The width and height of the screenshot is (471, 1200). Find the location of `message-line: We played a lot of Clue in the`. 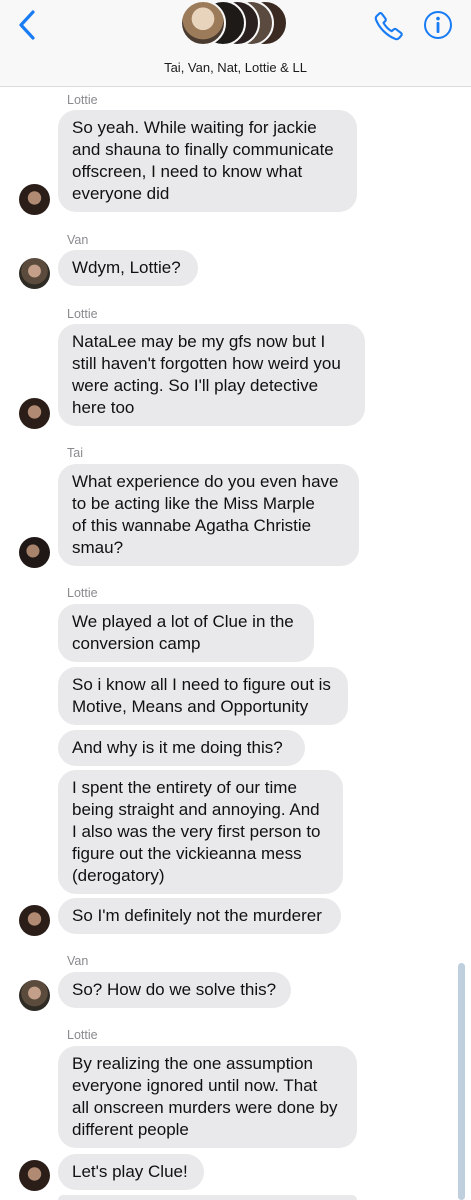

message-line: We played a lot of Clue in the is located at coordinates (183, 621).